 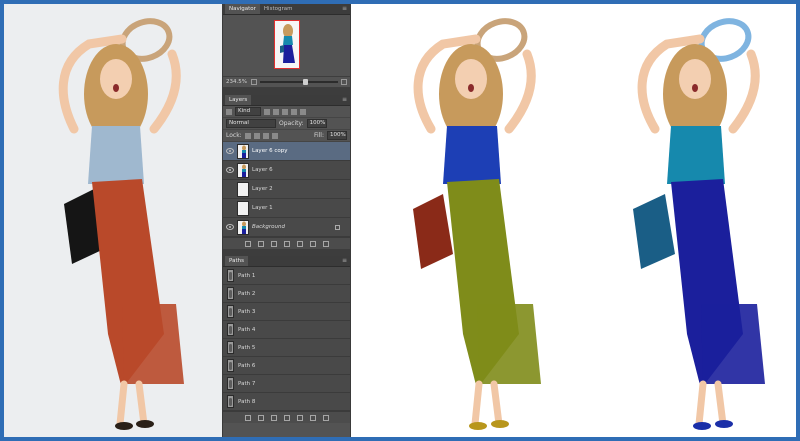 I want to click on layers-footer, so click(x=286, y=243).